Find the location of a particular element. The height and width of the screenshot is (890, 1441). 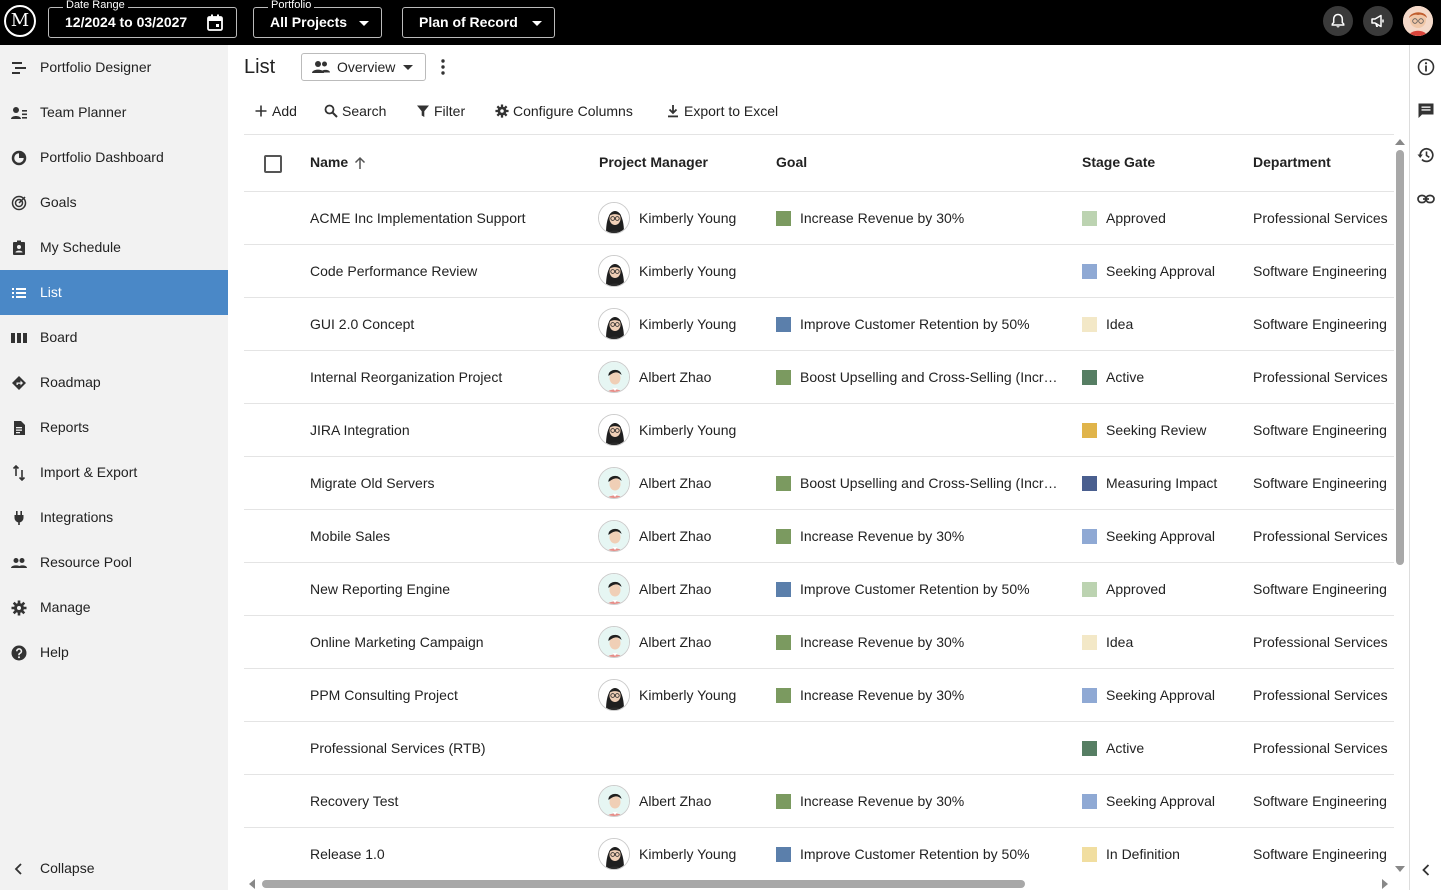

scroll-right-arrow is located at coordinates (1385, 884).